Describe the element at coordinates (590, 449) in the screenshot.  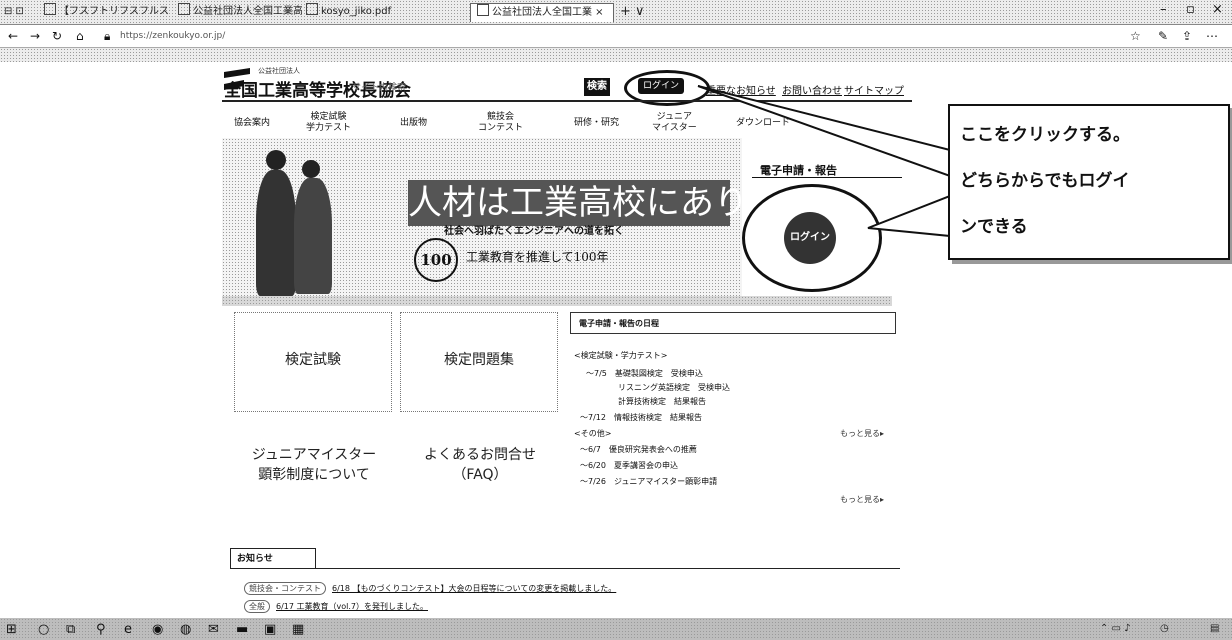
I see `schedule-date: ～6/7` at that location.